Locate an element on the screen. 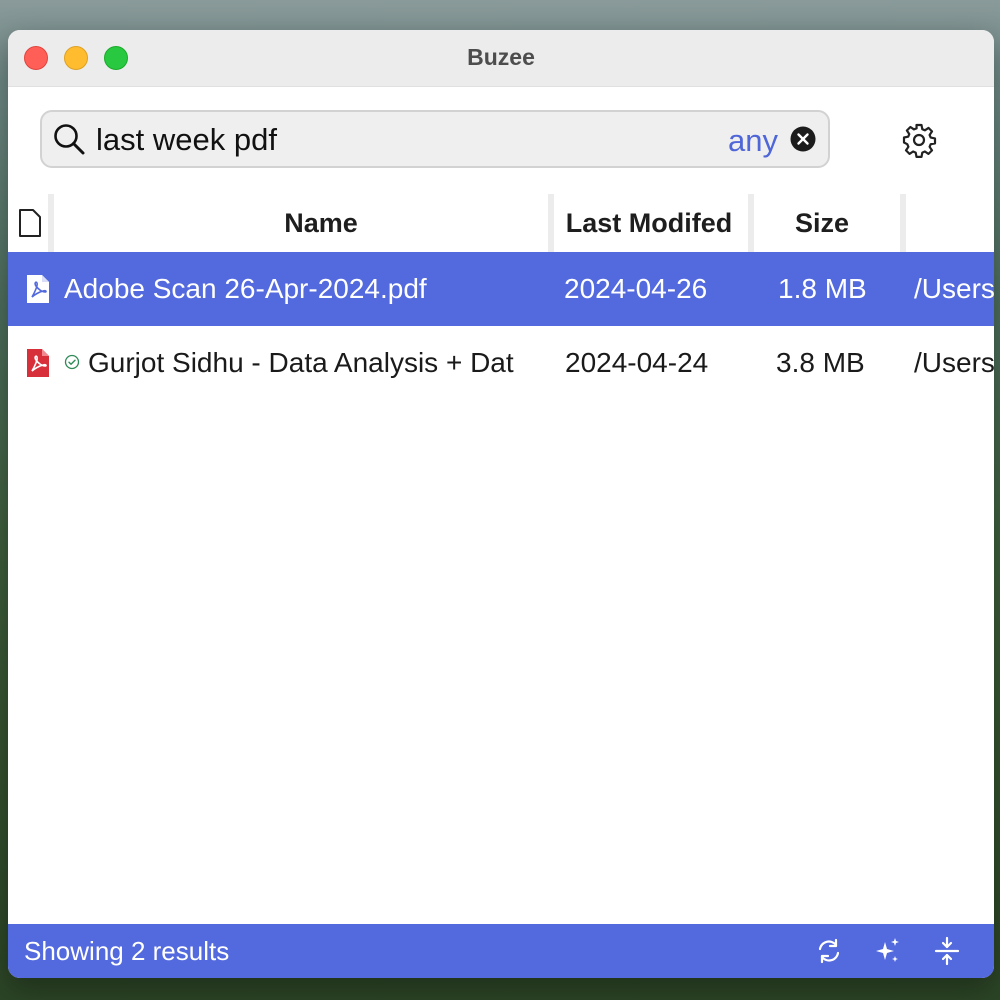  column-separator is located at coordinates (903, 223).